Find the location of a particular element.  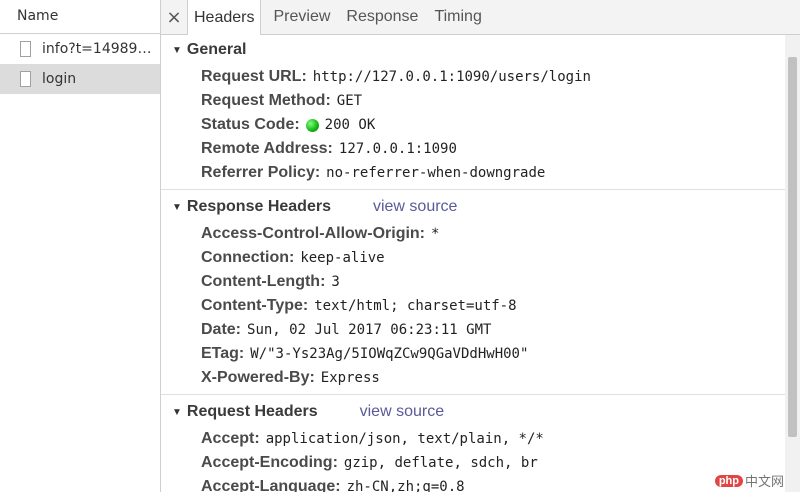

site-watermark: php 中文网 is located at coordinates (749, 480).